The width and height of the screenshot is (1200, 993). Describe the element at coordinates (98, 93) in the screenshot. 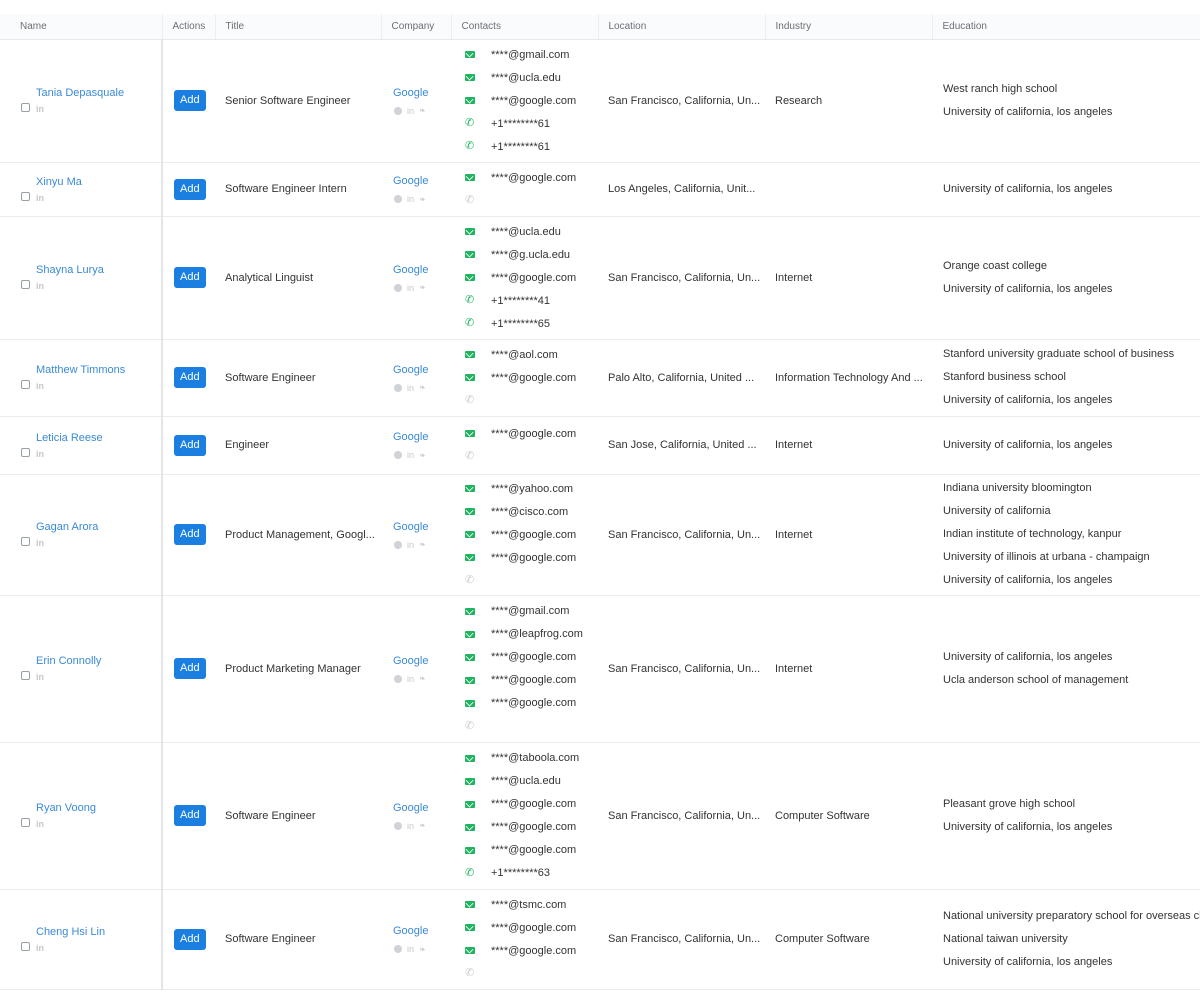

I see `person-name-link: Tania Depasquale` at that location.